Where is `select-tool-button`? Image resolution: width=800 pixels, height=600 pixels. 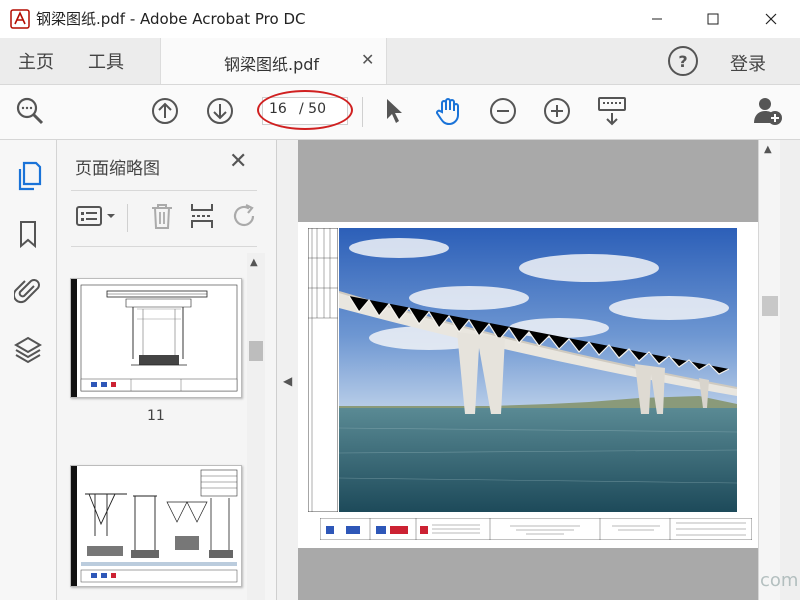
select-tool-button is located at coordinates (394, 111).